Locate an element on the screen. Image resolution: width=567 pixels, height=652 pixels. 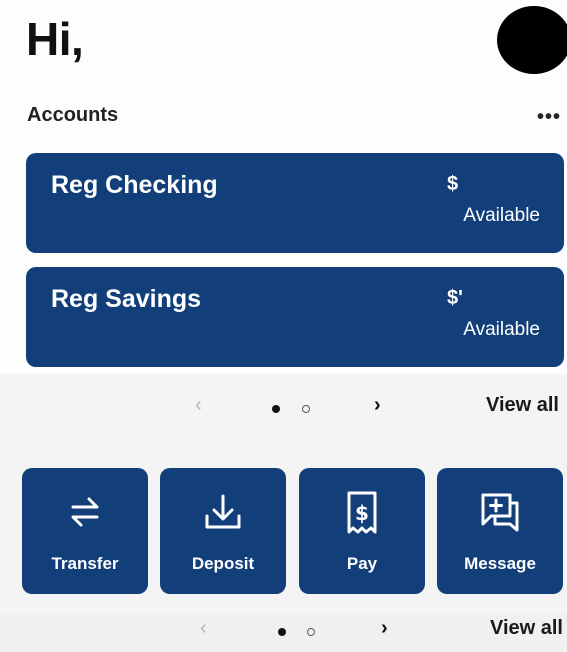
accounts-pager: ‹ › View all is located at coordinates (283, 409).